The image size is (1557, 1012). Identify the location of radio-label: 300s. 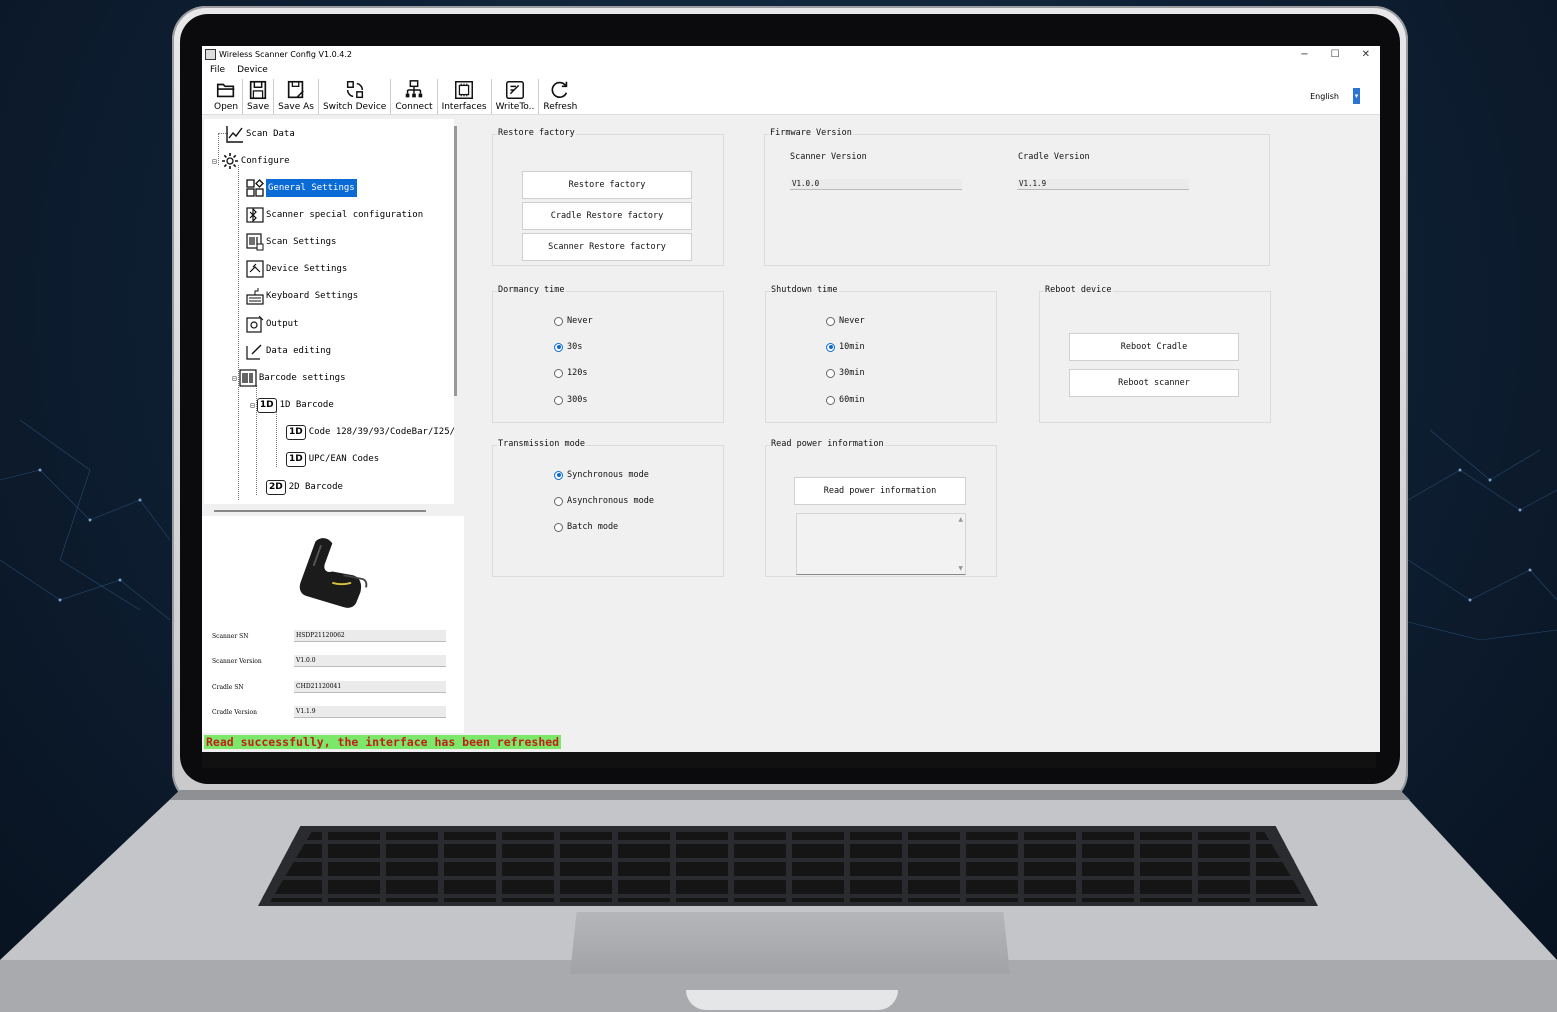
(577, 400).